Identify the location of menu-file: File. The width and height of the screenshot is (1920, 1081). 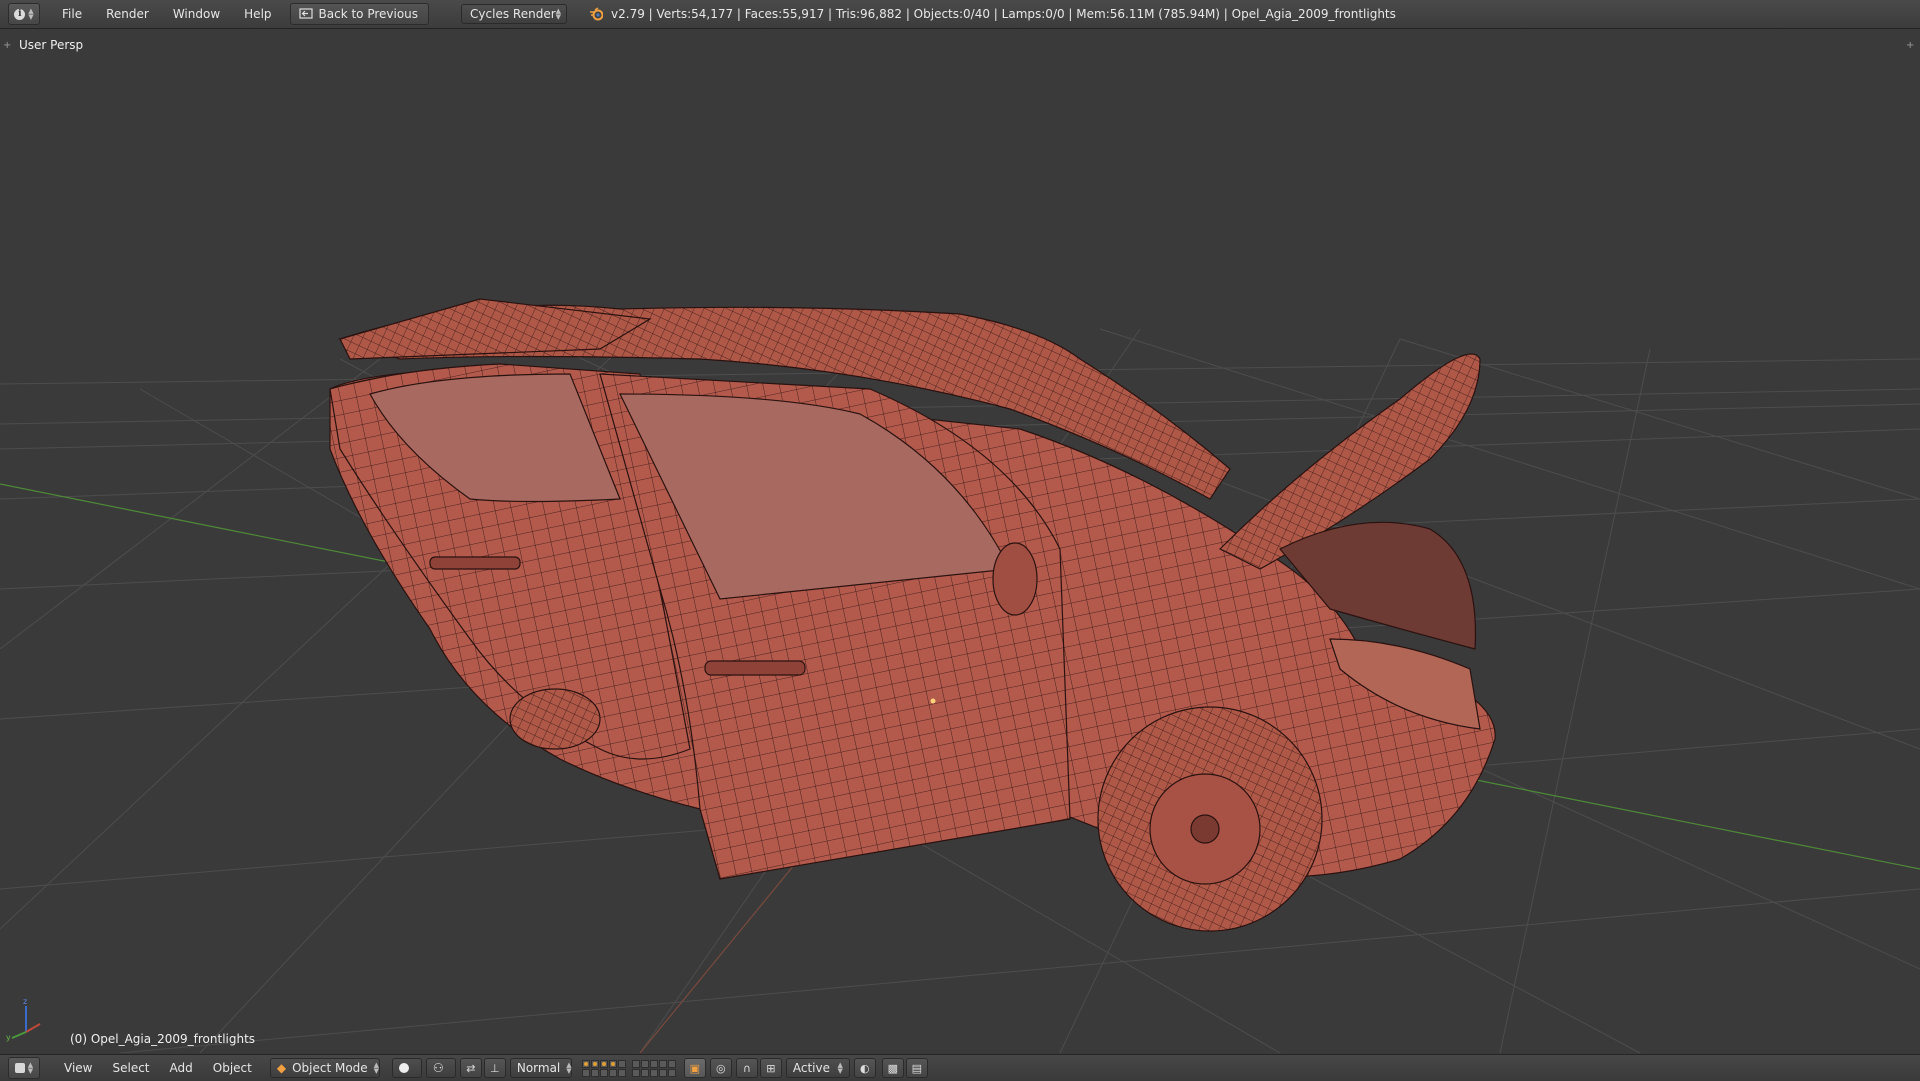
(72, 14).